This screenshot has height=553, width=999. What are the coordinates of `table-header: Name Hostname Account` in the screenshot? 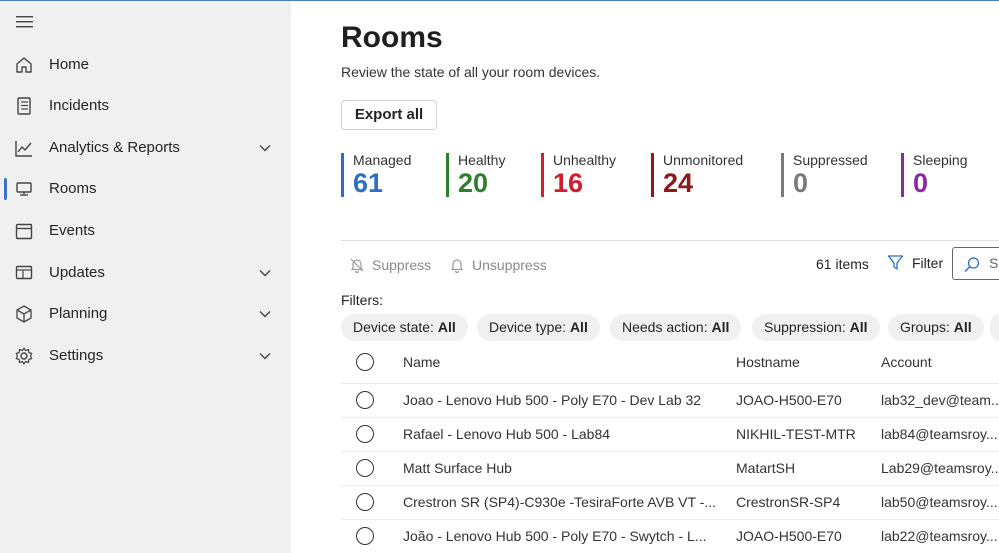 It's located at (670, 365).